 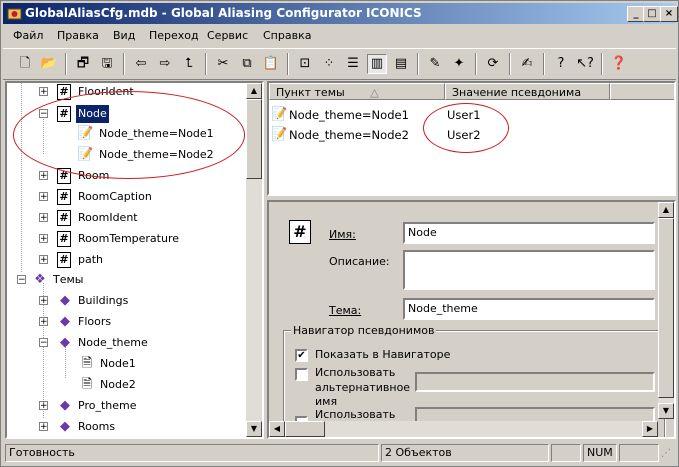 I want to click on menu-view: Вид, so click(x=124, y=35).